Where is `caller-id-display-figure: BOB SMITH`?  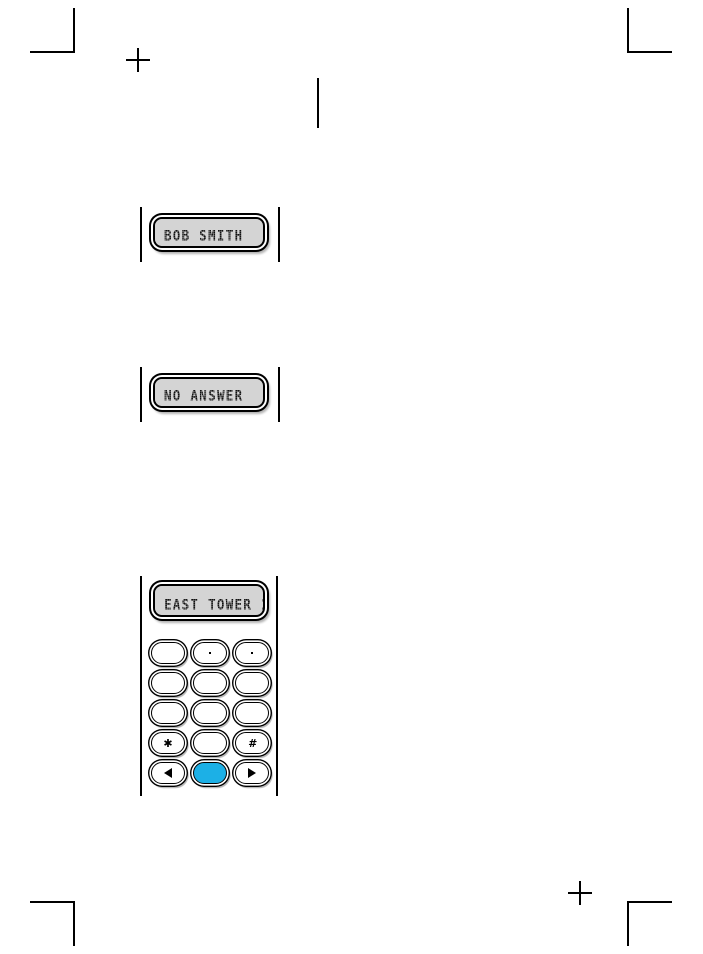 caller-id-display-figure: BOB SMITH is located at coordinates (212, 234).